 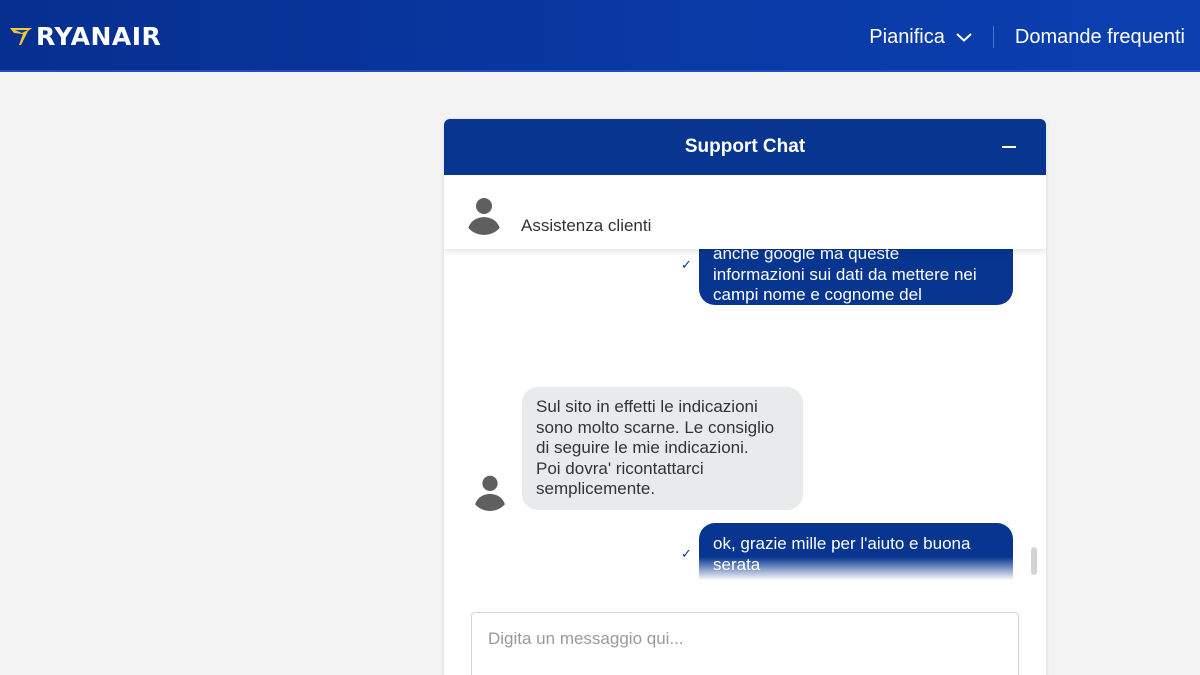 I want to click on minimize-icon, so click(x=1009, y=147).